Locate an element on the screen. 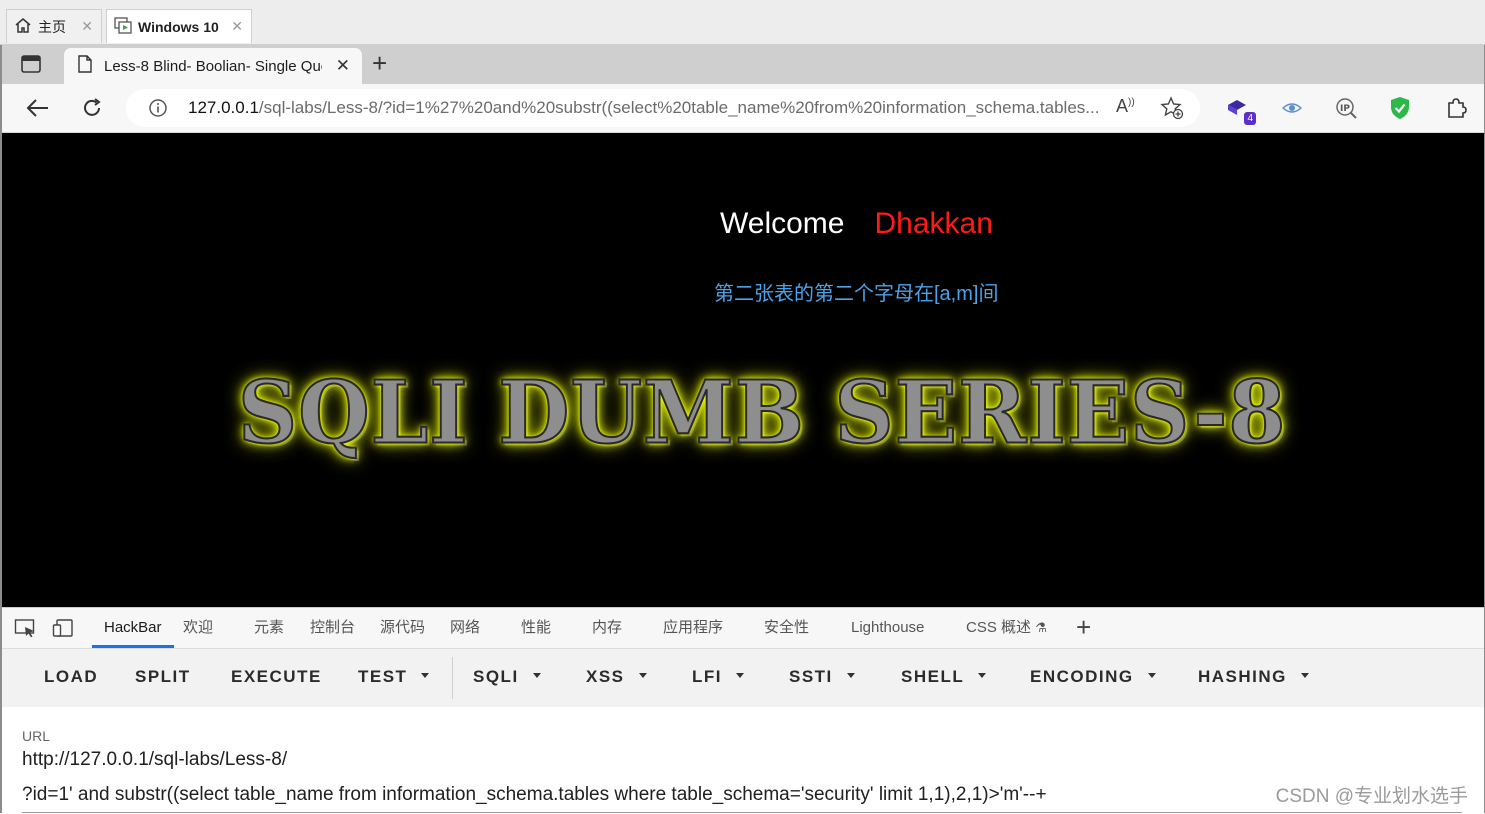  inspect-element-icon is located at coordinates (25, 630).